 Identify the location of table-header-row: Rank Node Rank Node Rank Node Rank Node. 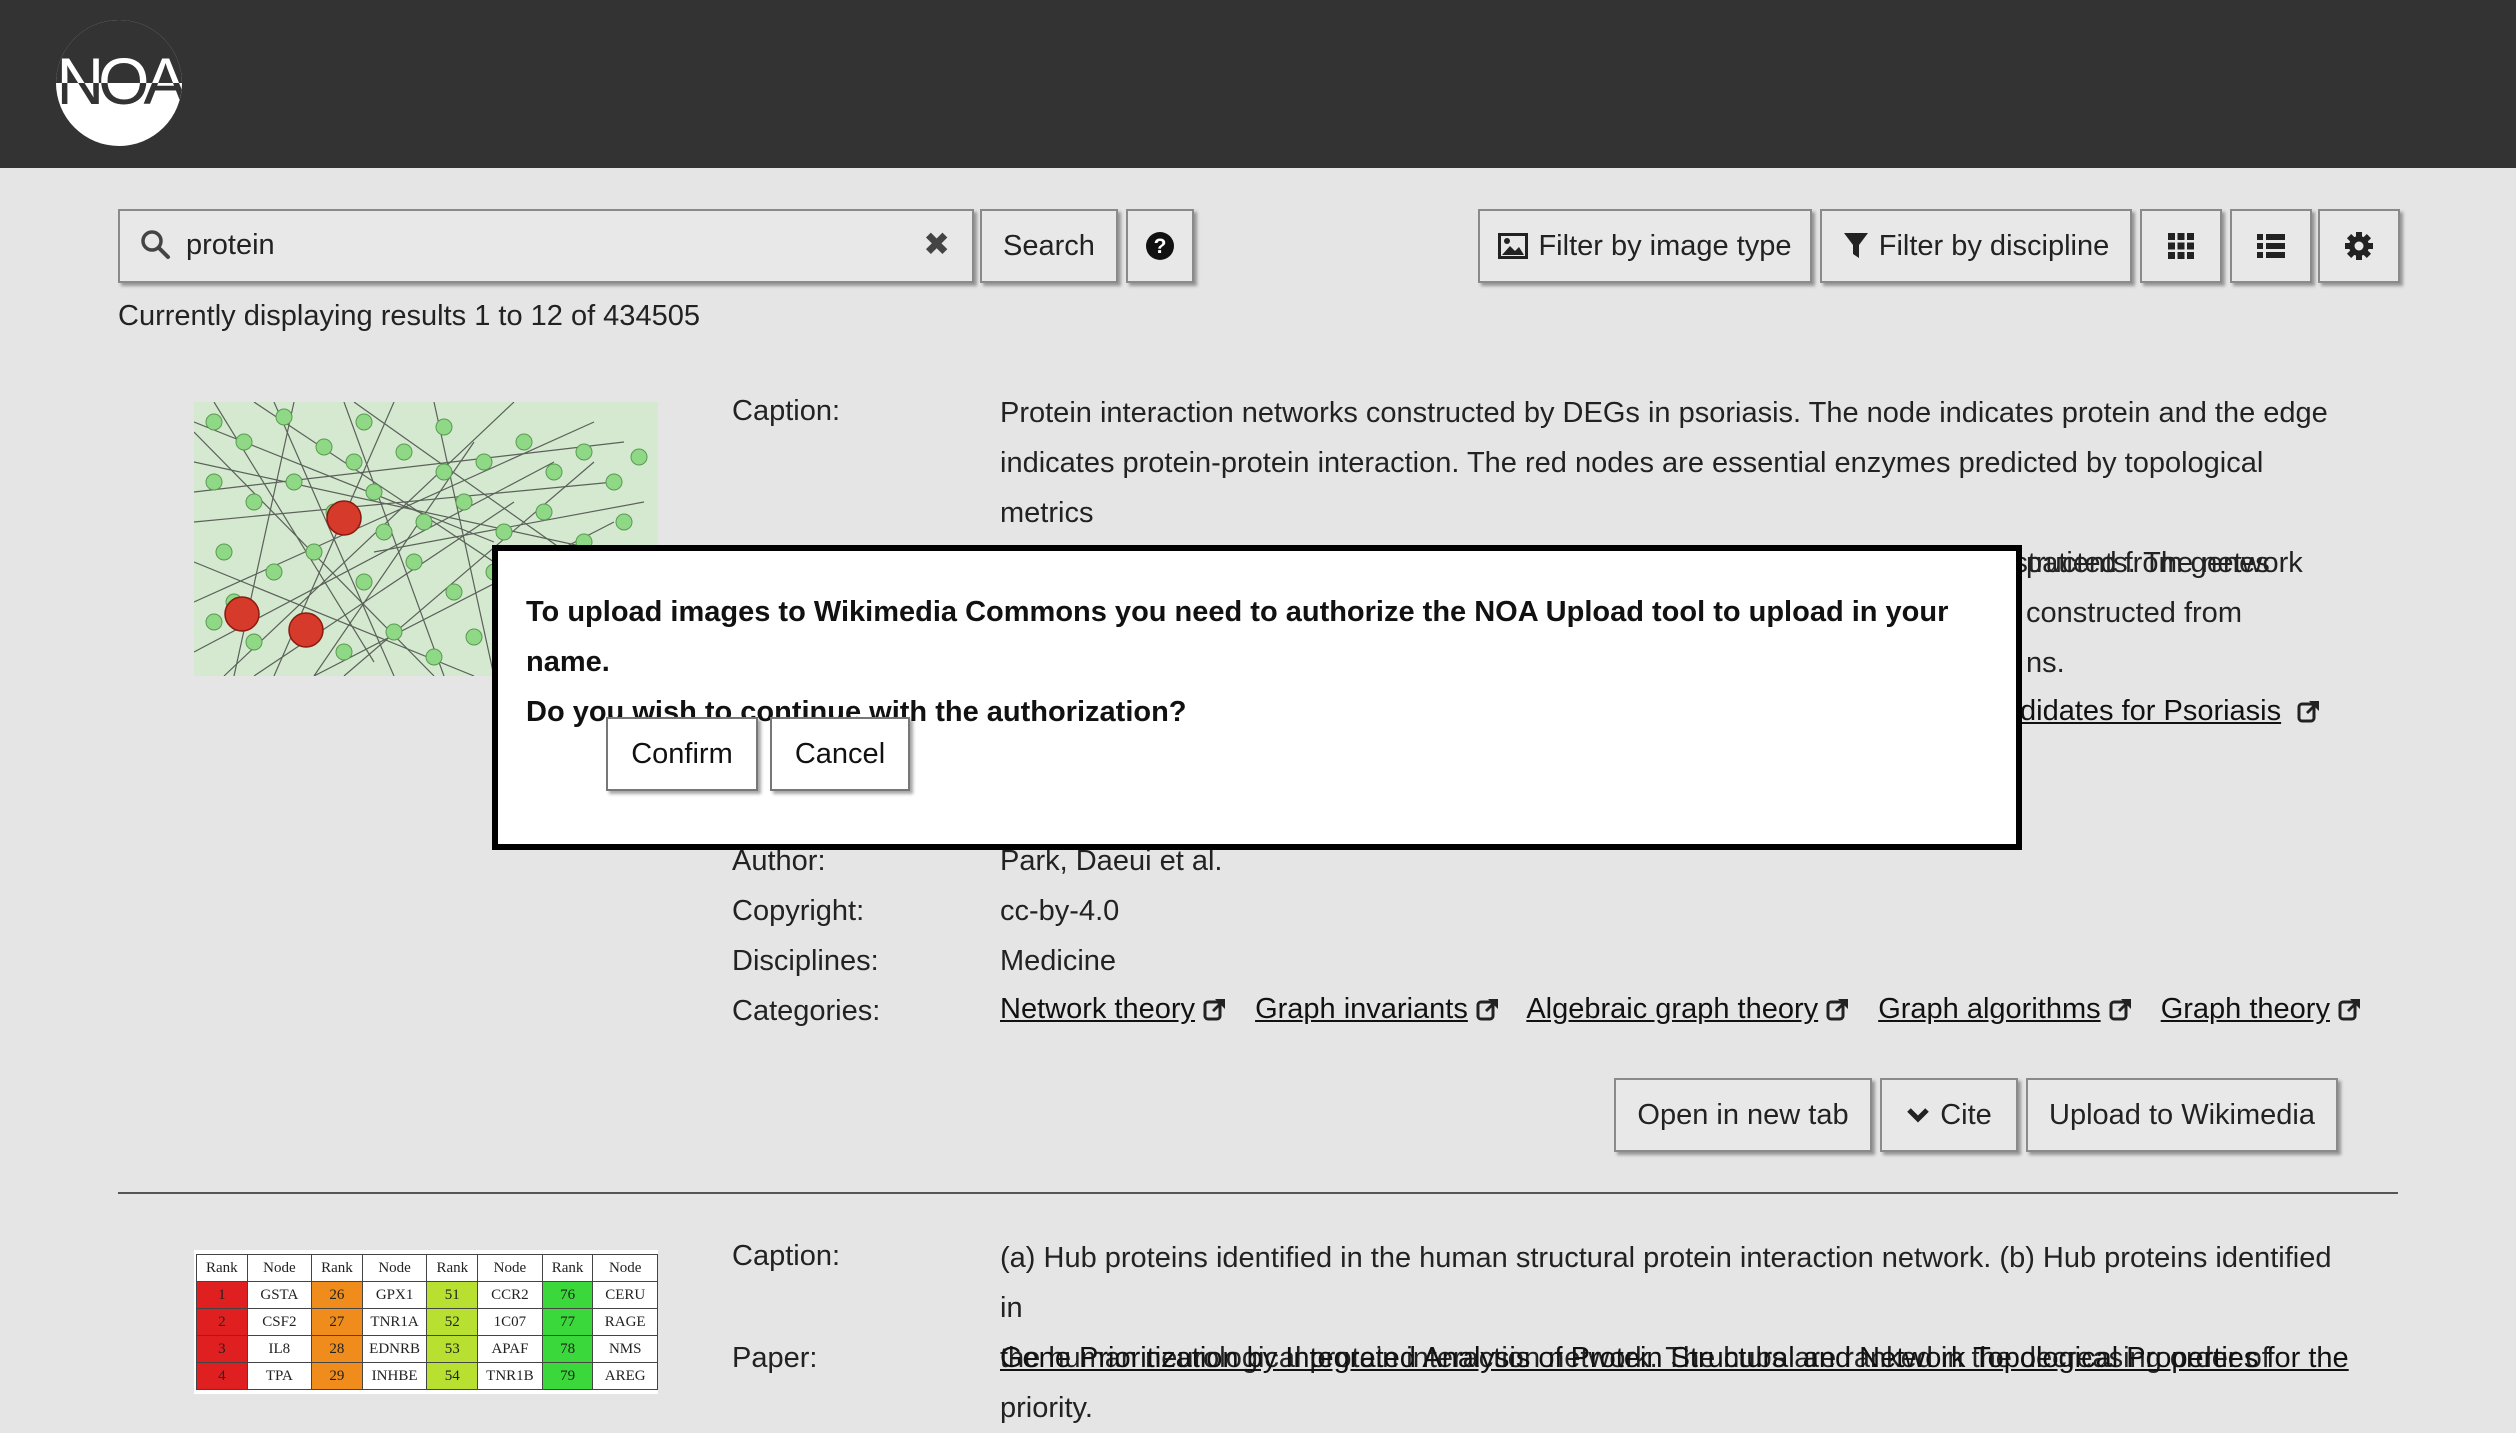
(427, 1268).